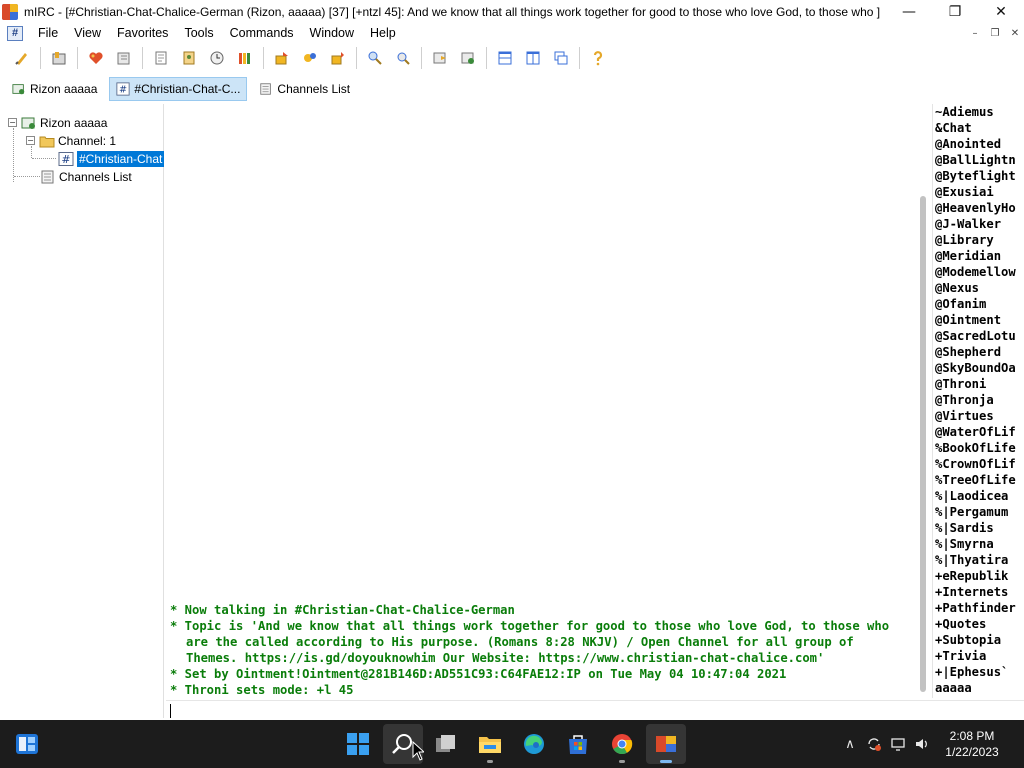  What do you see at coordinates (86, 176) in the screenshot?
I see `tree-item-channels-list: Channels List` at bounding box center [86, 176].